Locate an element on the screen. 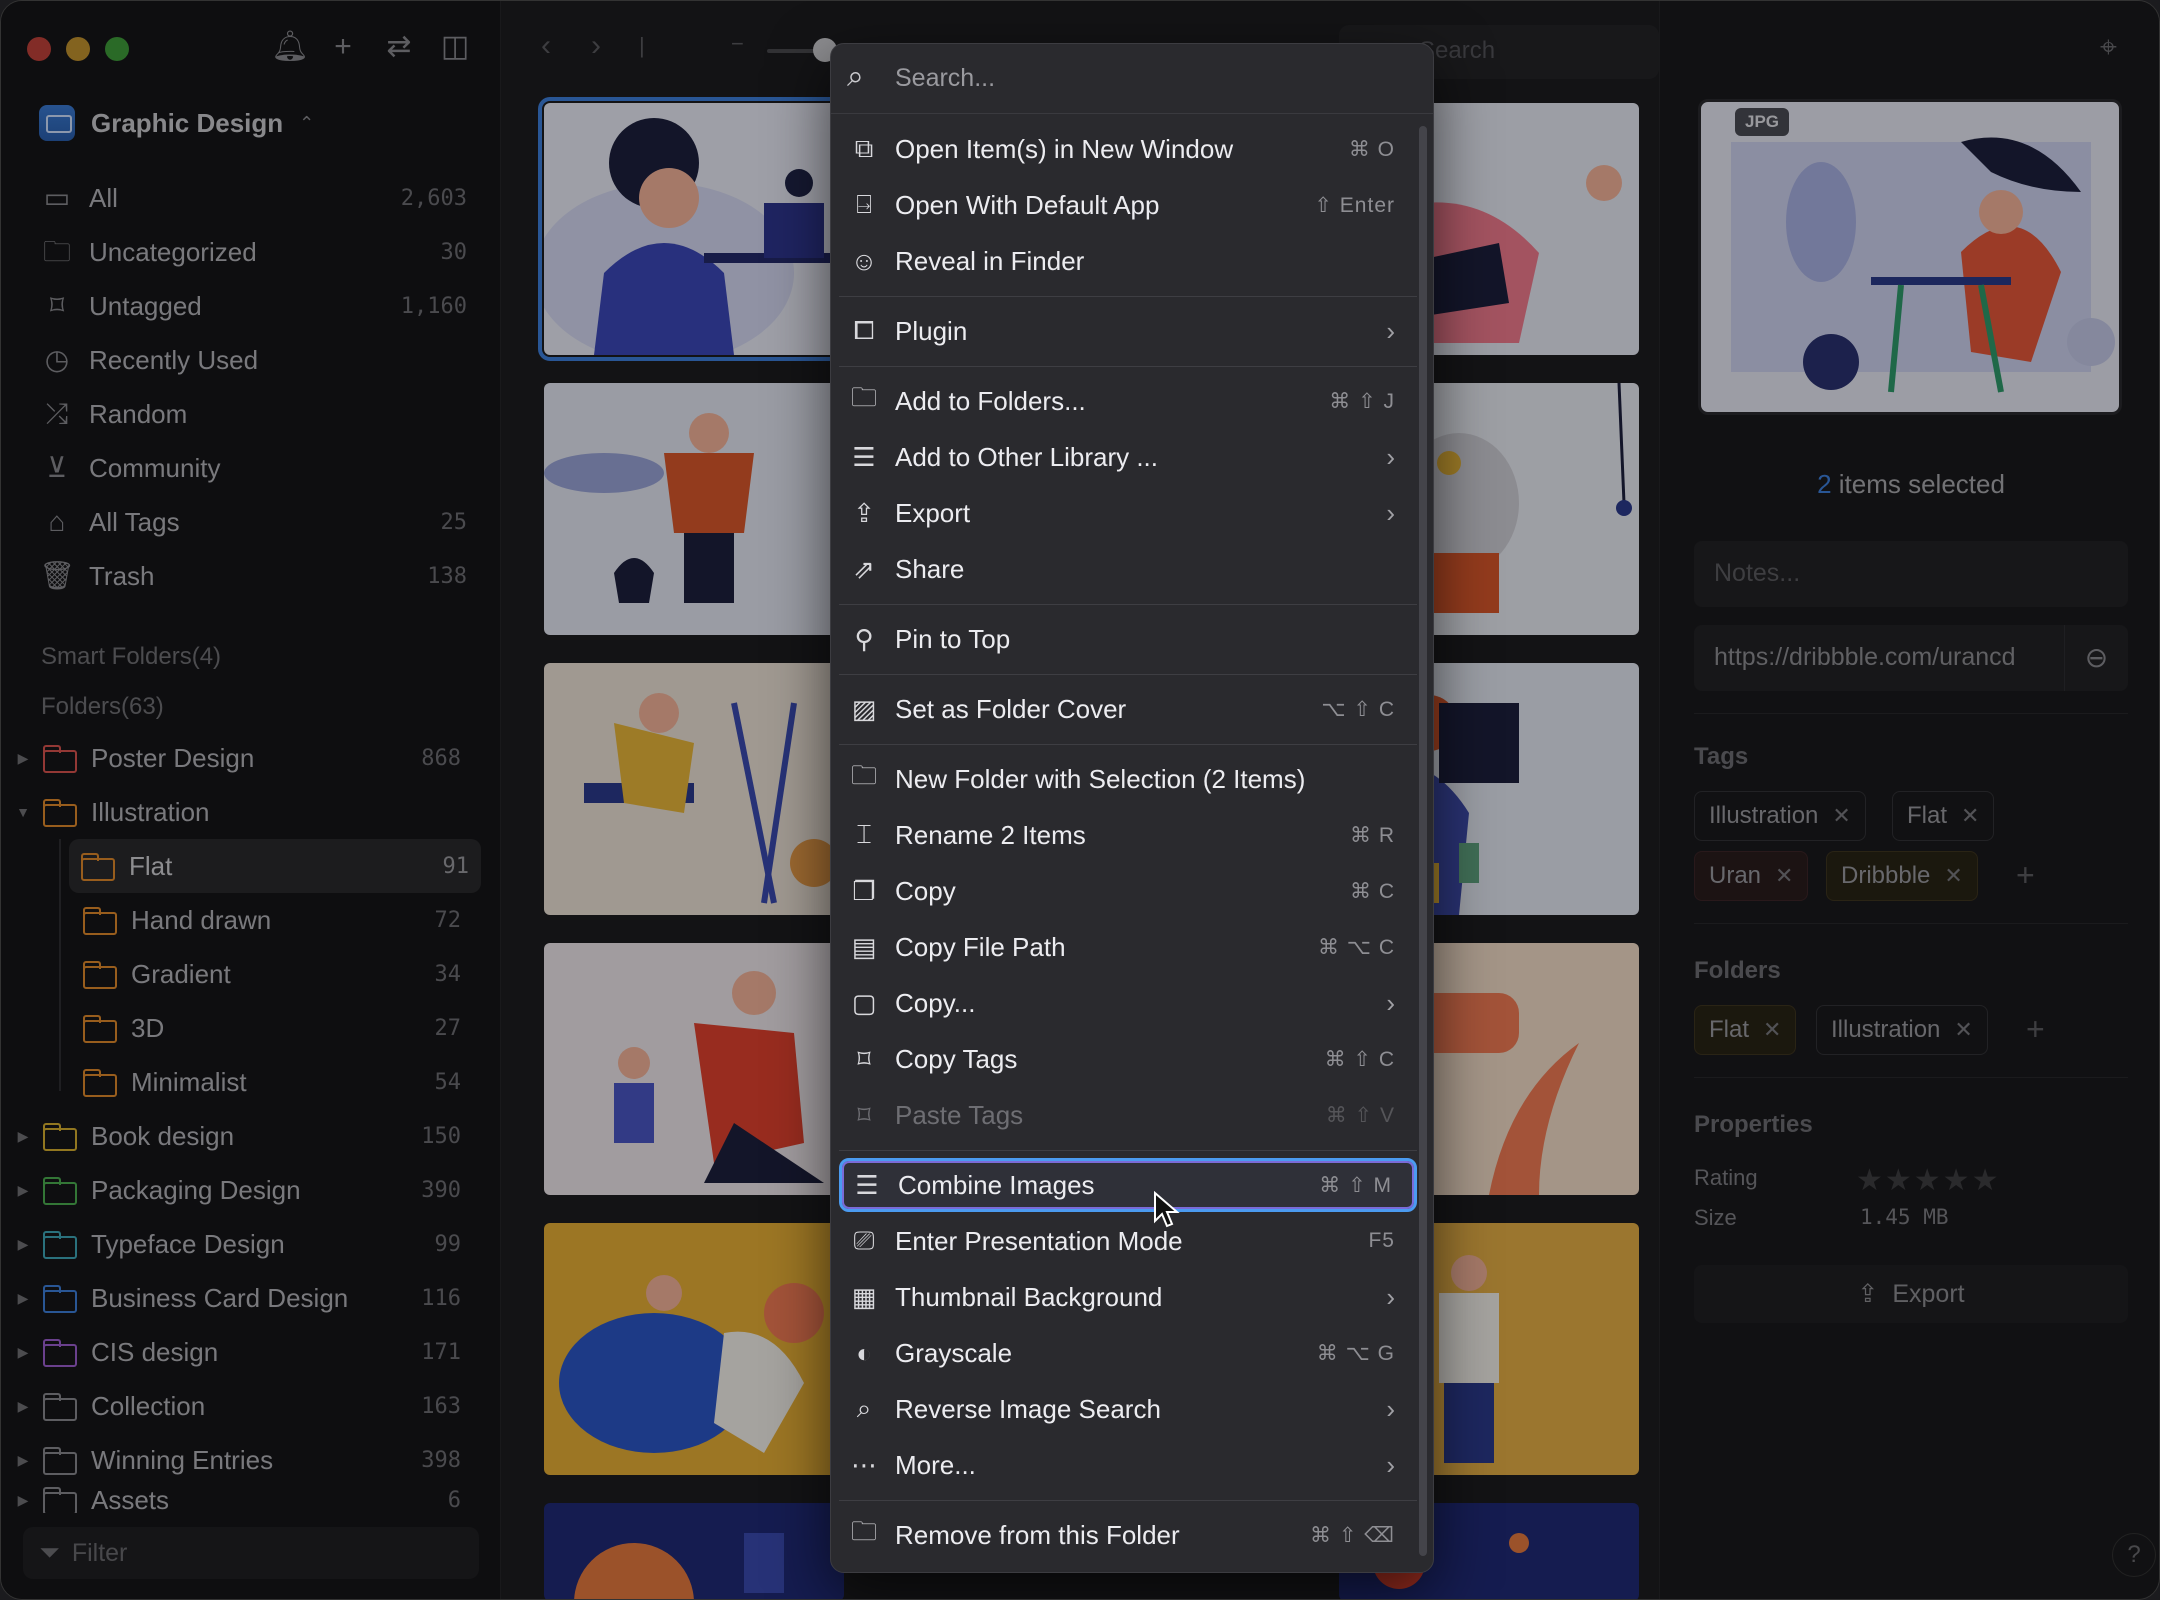  sidebar-item-trash: 🗑︎ Trash 138 is located at coordinates (254, 576).